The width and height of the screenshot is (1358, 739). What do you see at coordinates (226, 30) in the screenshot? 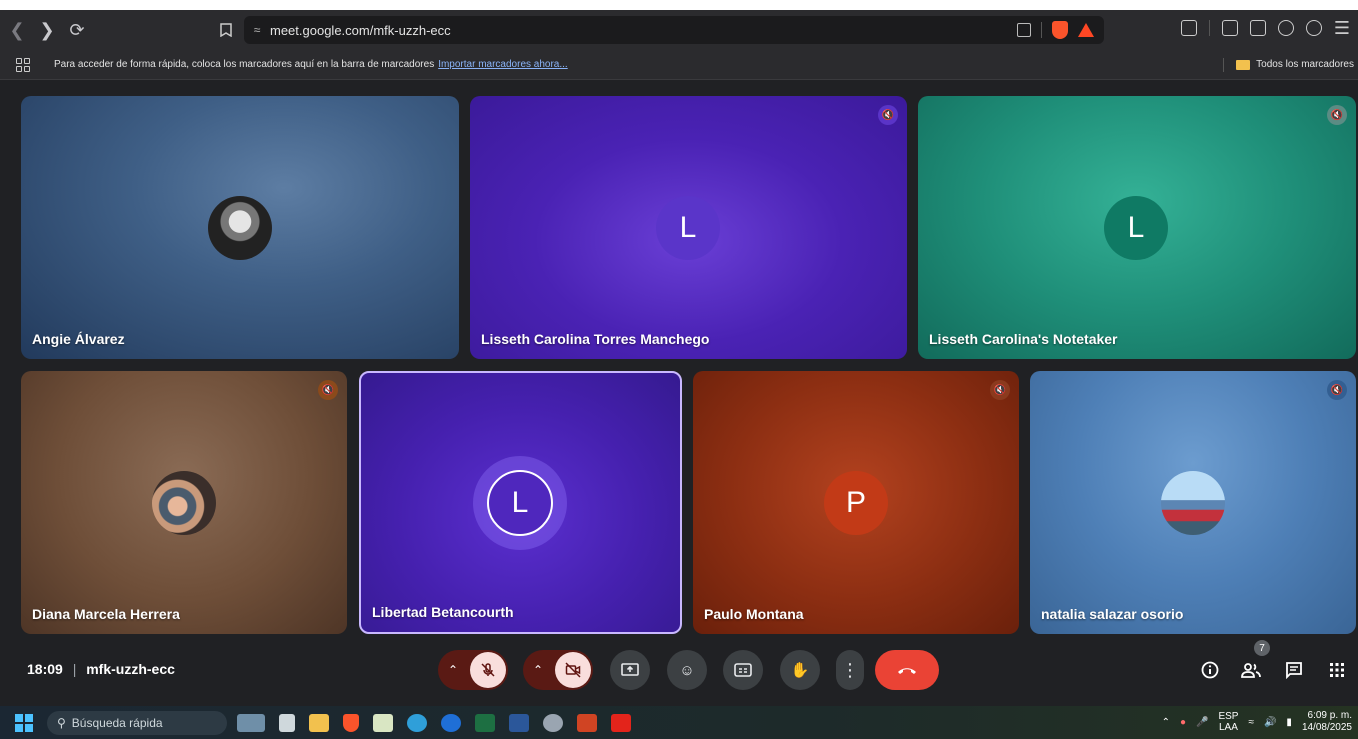
I see `bookmark-icon` at bounding box center [226, 30].